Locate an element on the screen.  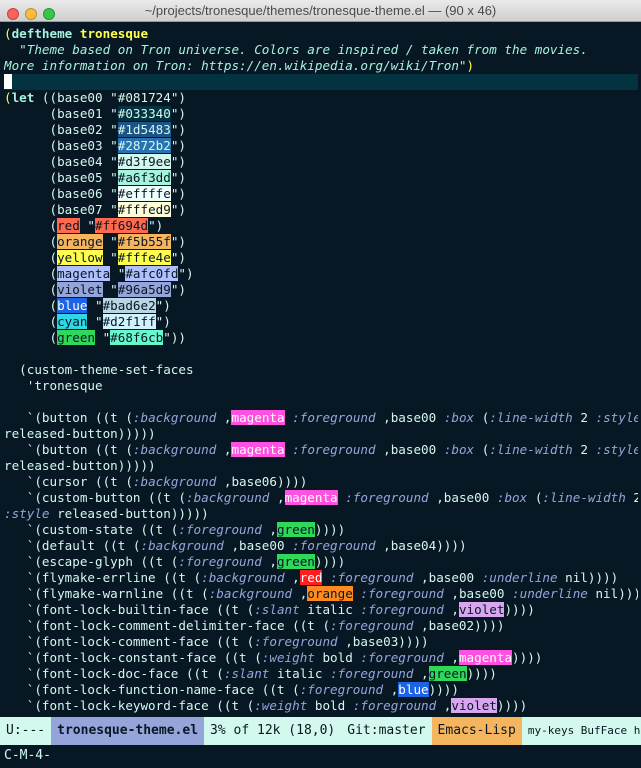
token-plain: base01 is located at coordinates (80, 113).